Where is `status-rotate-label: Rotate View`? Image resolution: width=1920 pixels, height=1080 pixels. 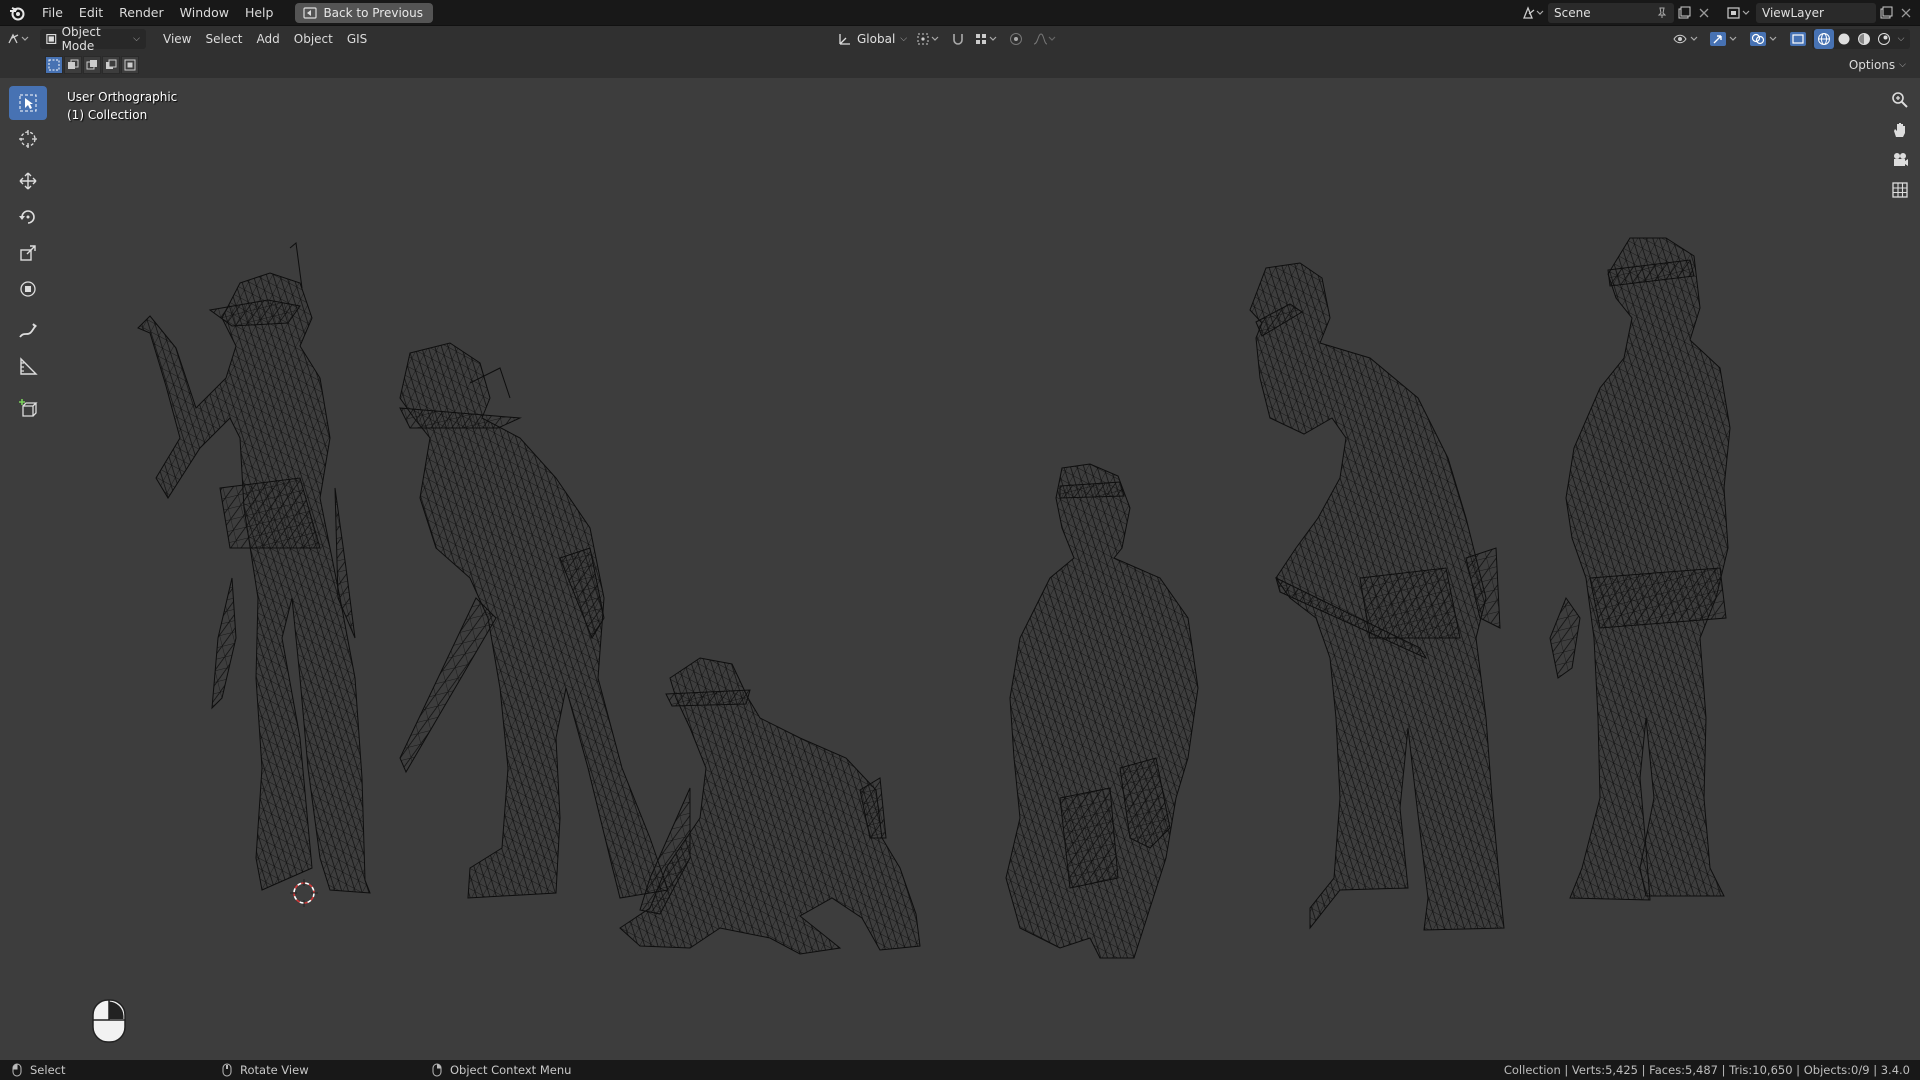 status-rotate-label: Rotate View is located at coordinates (274, 1070).